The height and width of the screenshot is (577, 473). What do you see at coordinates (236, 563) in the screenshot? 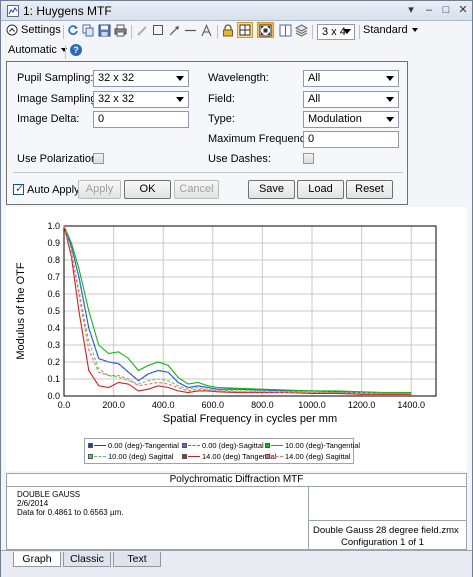
I see `view-tabs: Graph Classic Text` at bounding box center [236, 563].